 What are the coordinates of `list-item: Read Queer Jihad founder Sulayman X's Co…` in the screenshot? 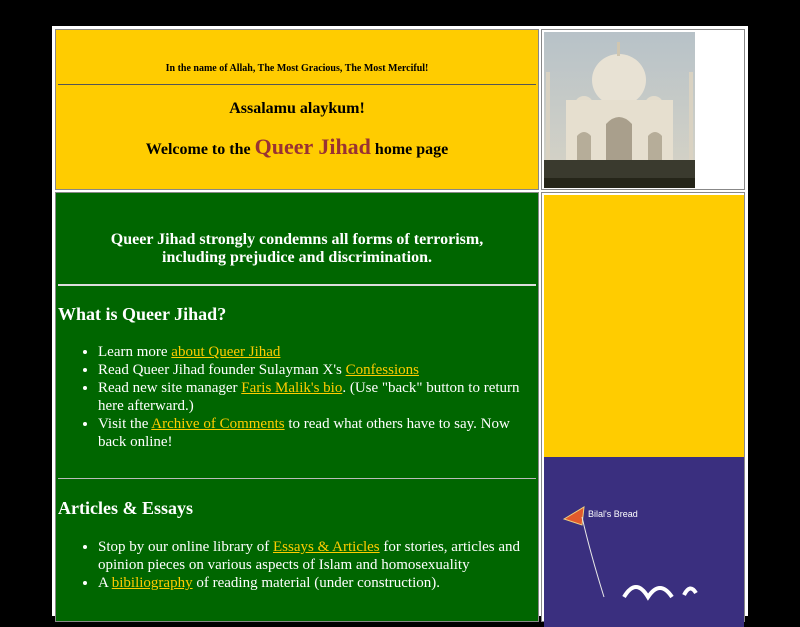 It's located at (318, 370).